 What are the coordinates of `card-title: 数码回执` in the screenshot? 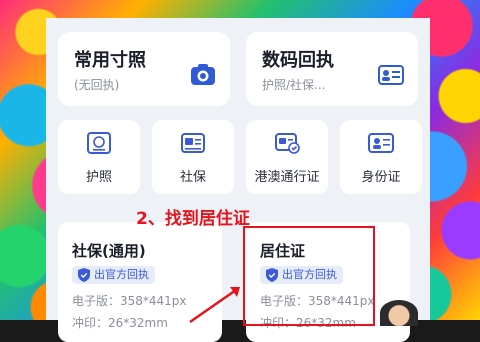 It's located at (298, 60).